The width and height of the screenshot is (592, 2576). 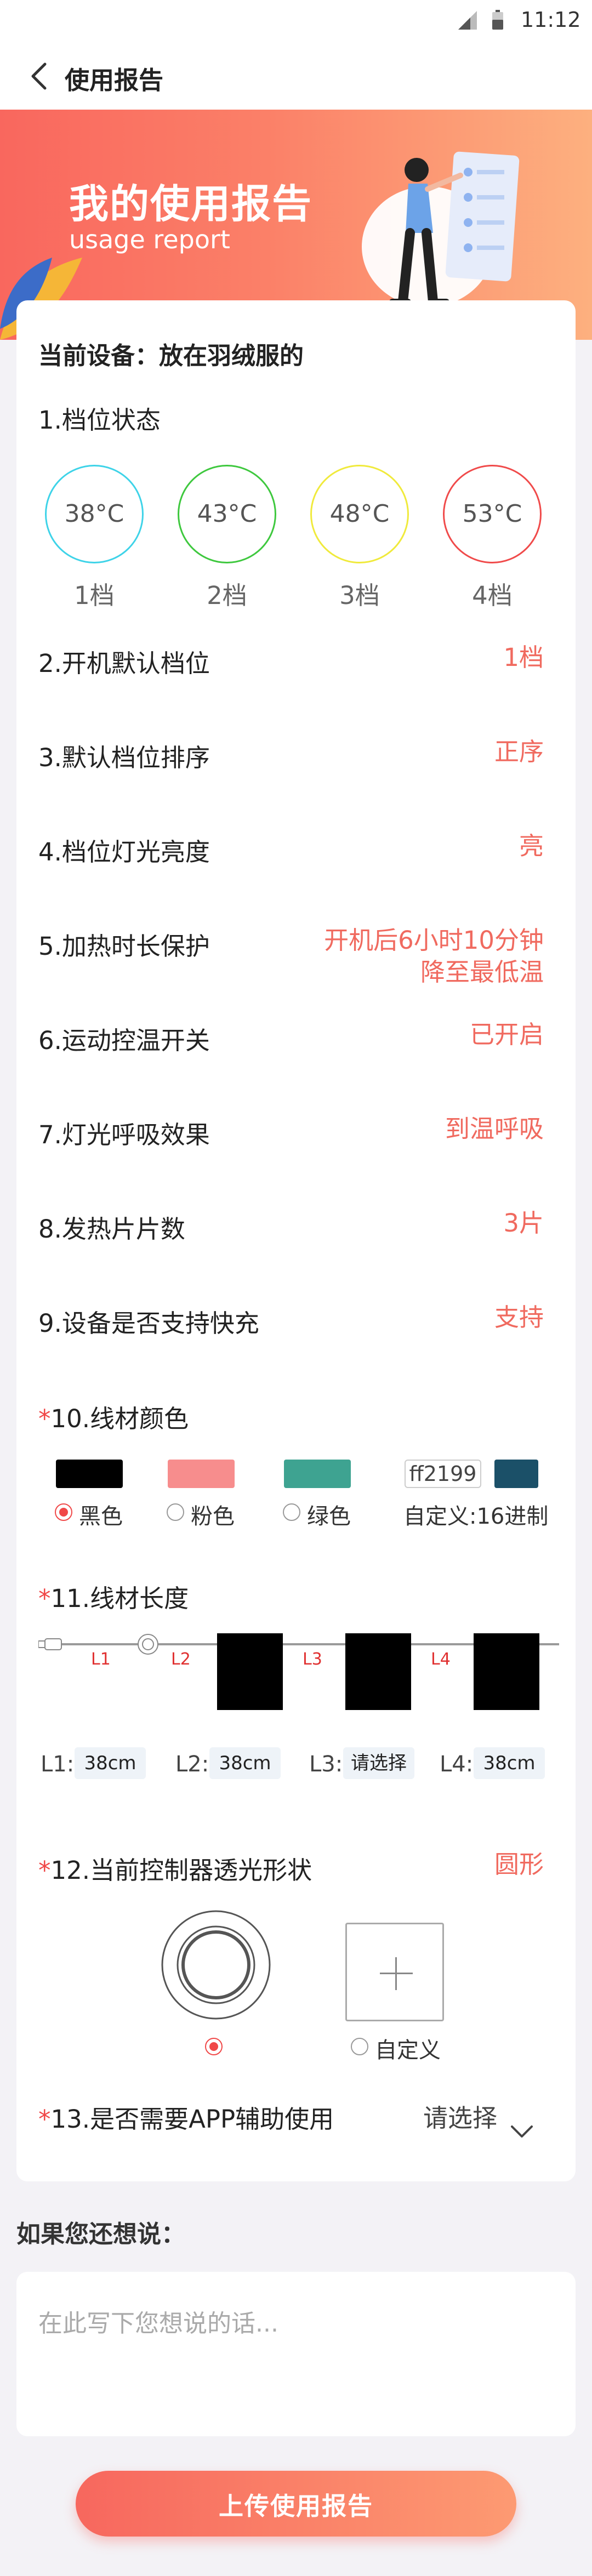 I want to click on cable-color-label: 10.线材颜色, so click(x=120, y=1418).